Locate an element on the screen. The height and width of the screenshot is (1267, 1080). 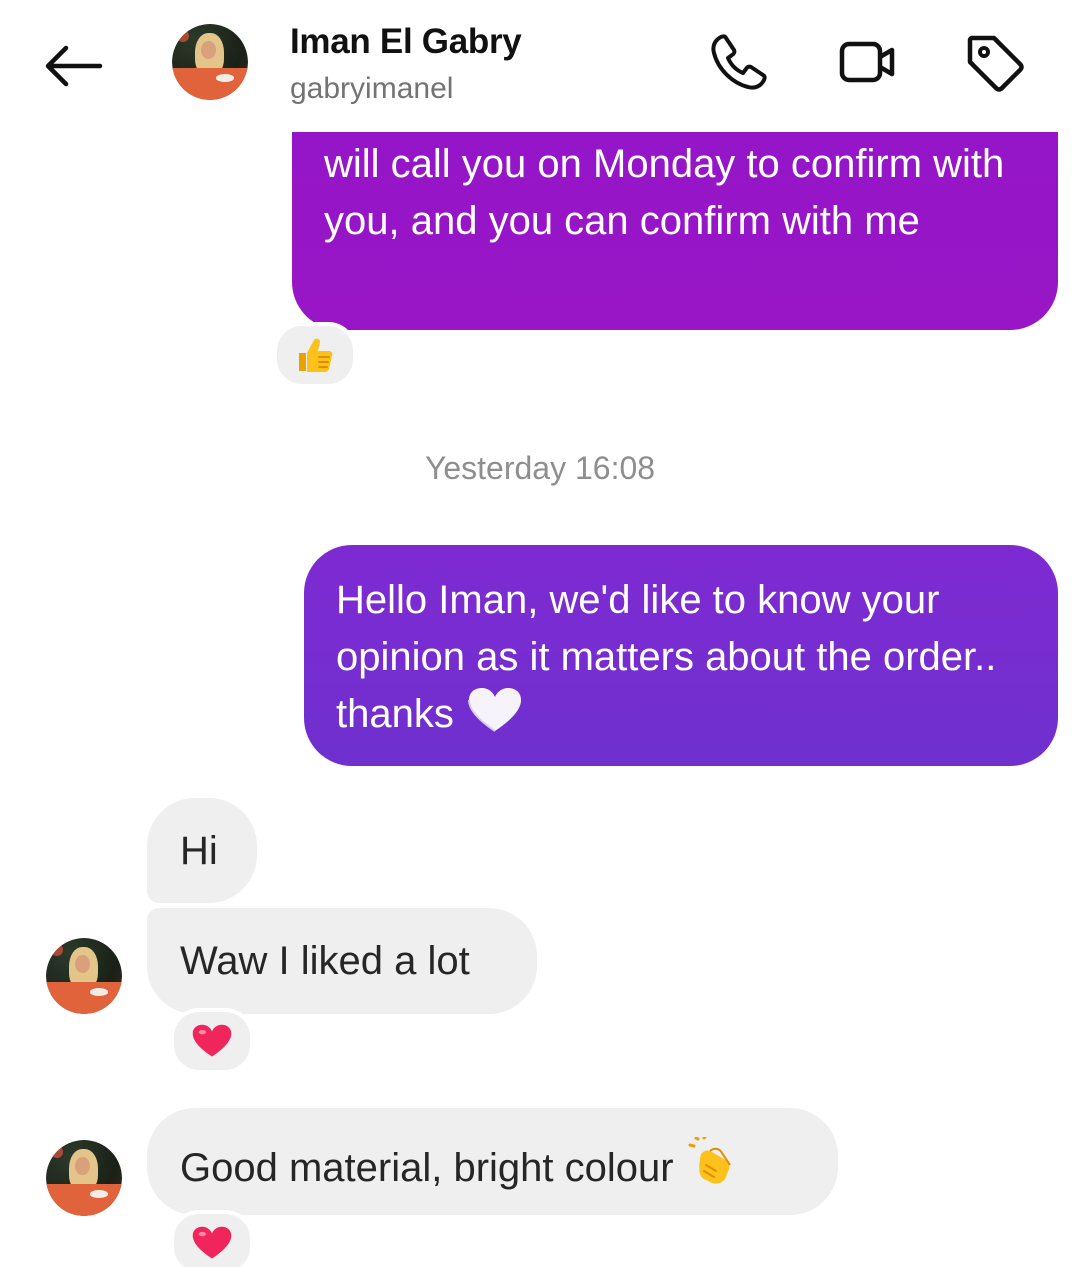
video-camera-icon is located at coordinates (867, 62).